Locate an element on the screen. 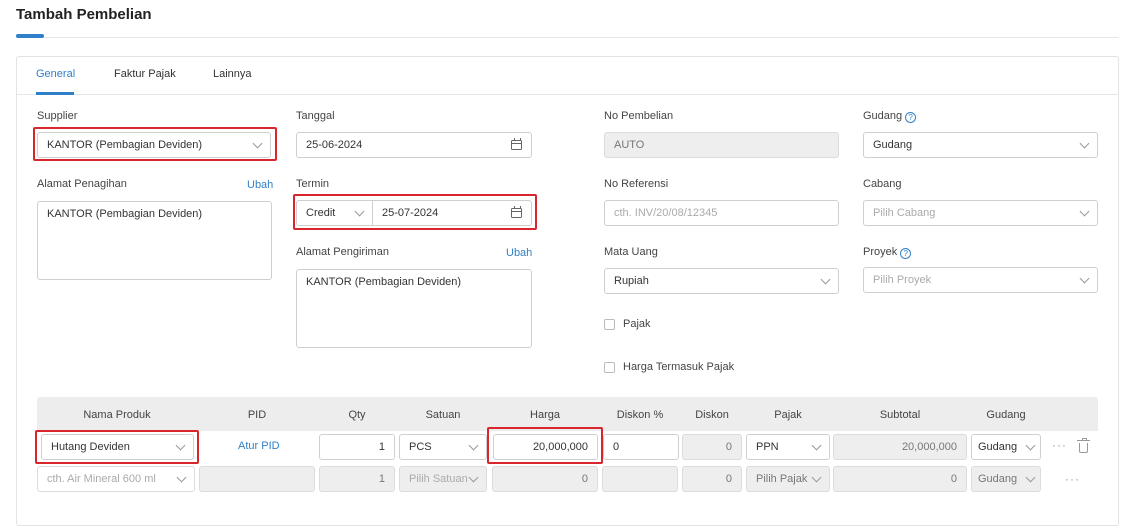 Image resolution: width=1136 pixels, height=526 pixels. gudang-select: Gudang is located at coordinates (980, 145).